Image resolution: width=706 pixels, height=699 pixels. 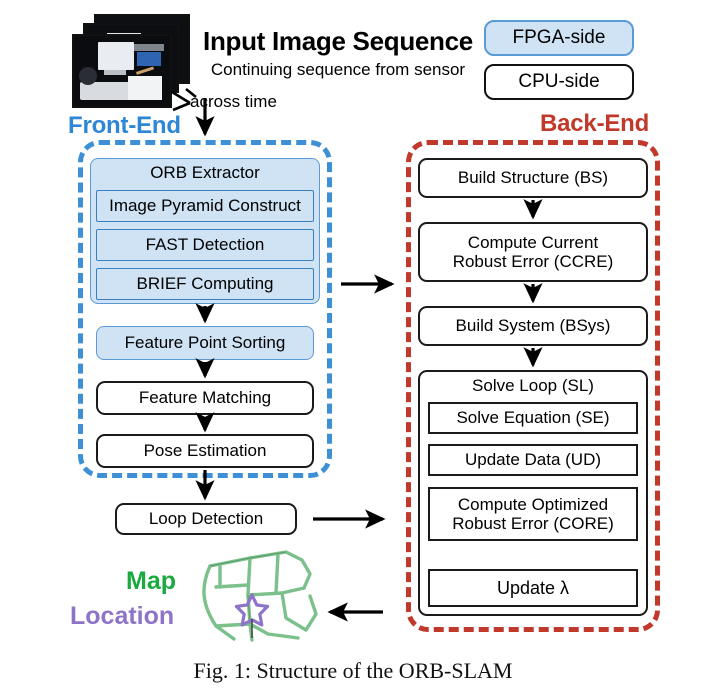 What do you see at coordinates (205, 172) in the screenshot?
I see `orb-extractor-label: ORB Extractor` at bounding box center [205, 172].